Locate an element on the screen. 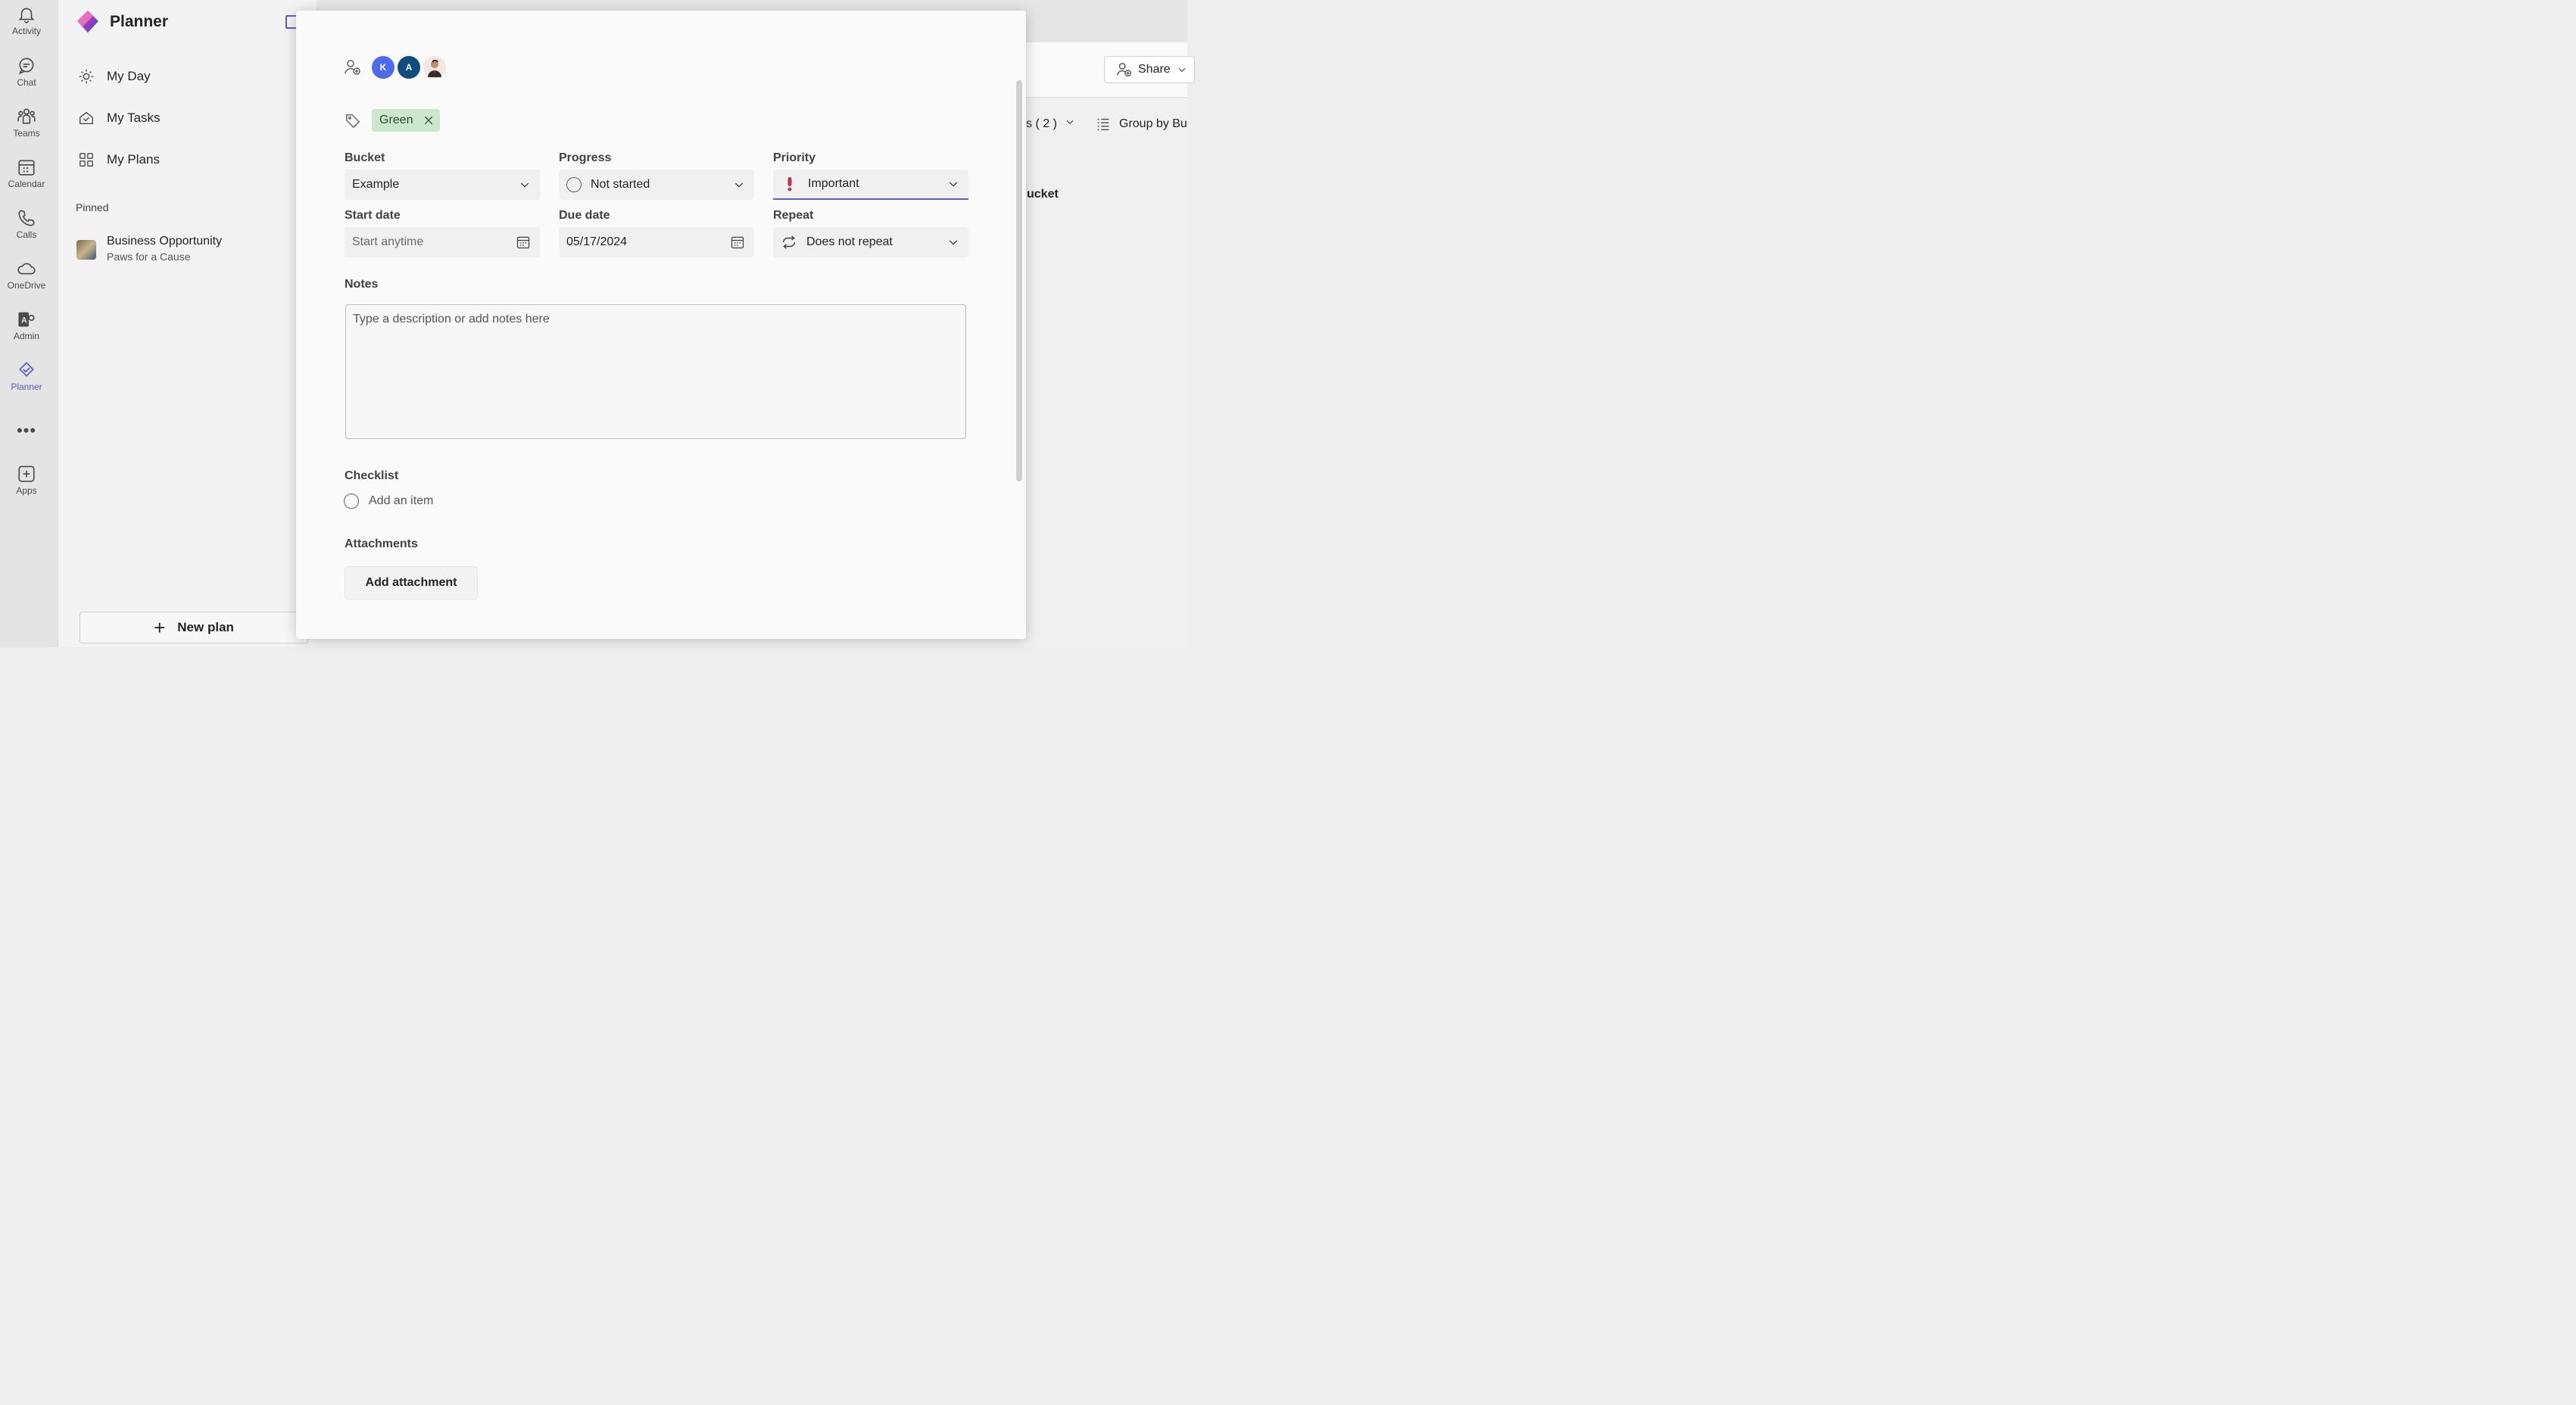  notes-textarea: Type a description or add notes here is located at coordinates (655, 371).